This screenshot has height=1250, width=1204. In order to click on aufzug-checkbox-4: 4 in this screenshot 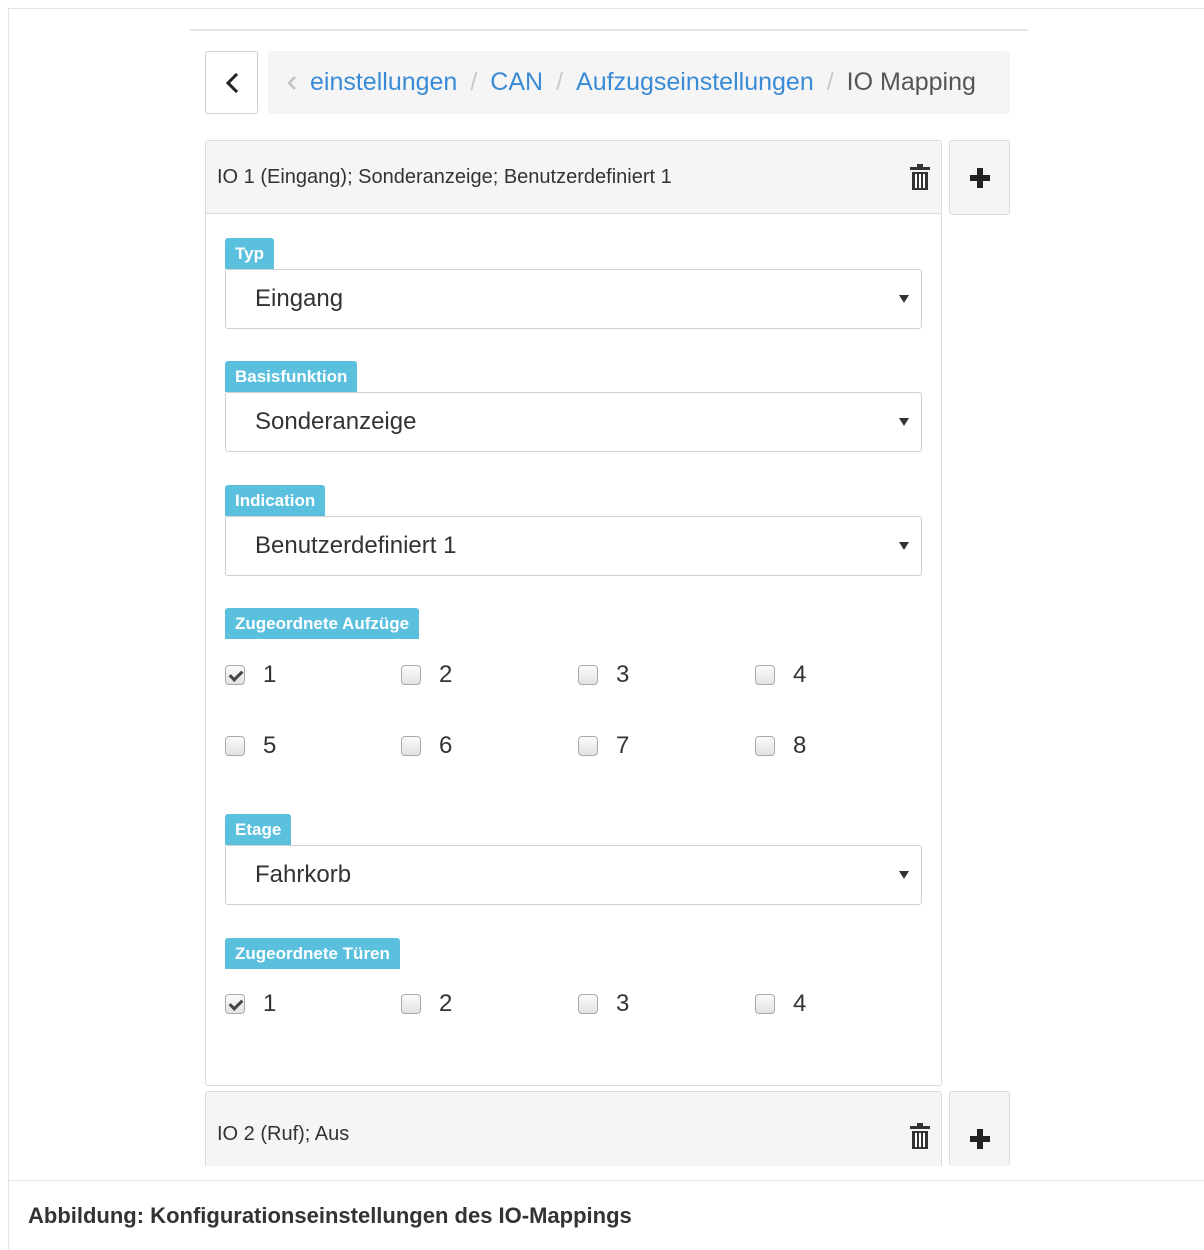, I will do `click(780, 675)`.